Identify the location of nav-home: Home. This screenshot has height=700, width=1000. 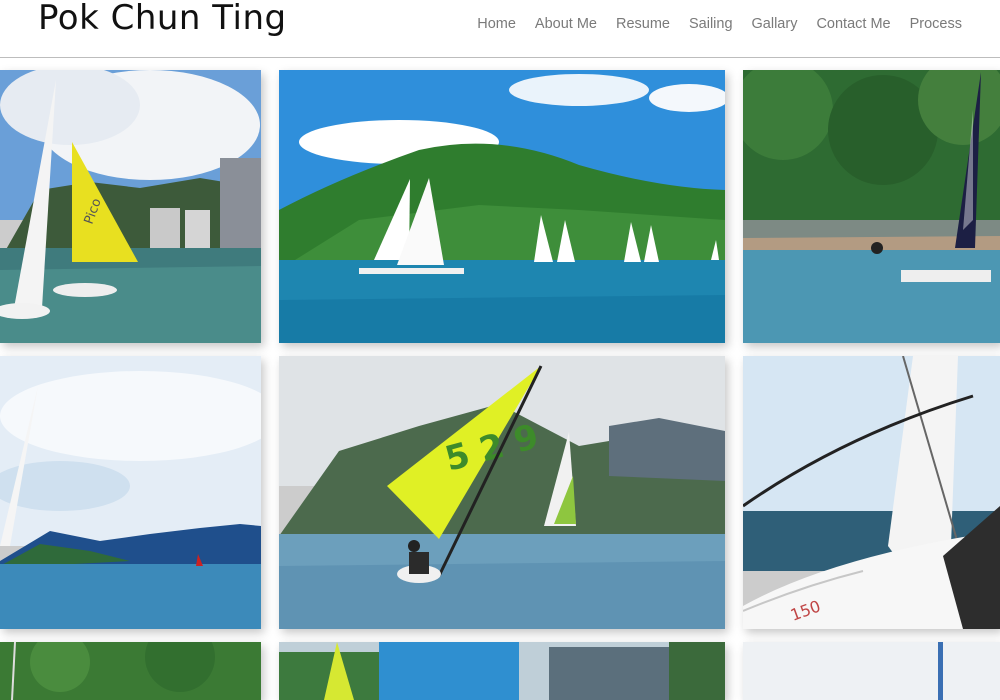
(496, 24).